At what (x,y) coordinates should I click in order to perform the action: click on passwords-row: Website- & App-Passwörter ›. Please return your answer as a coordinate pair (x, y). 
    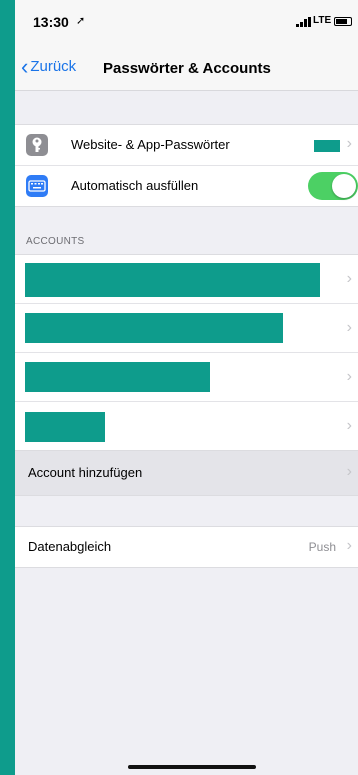
    Looking at the image, I should click on (186, 145).